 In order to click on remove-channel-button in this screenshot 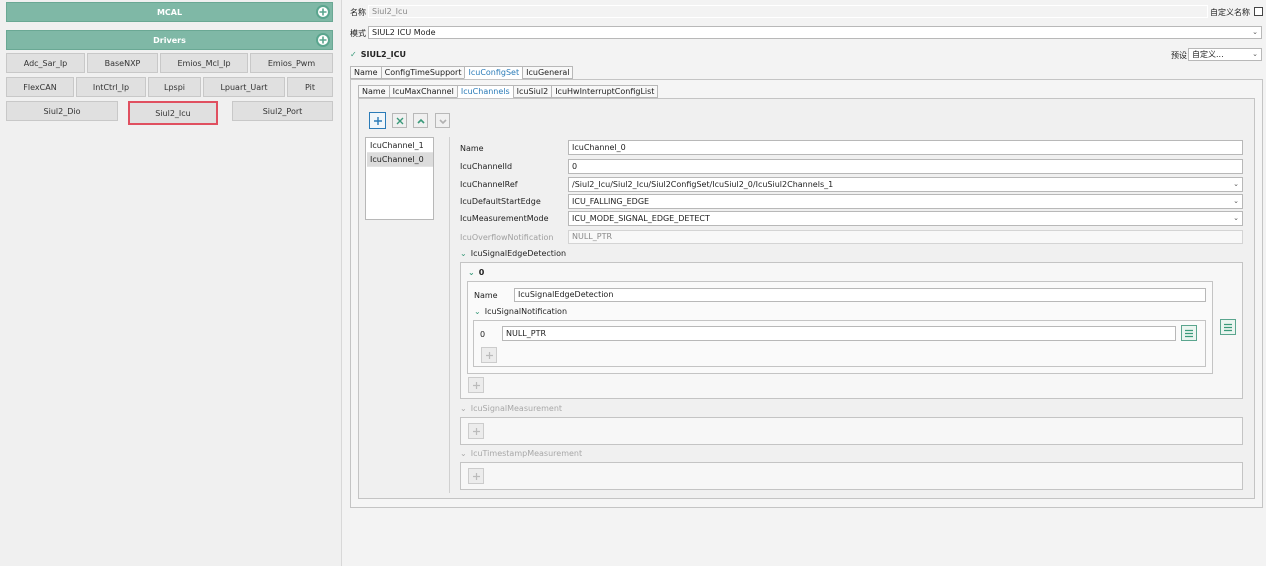, I will do `click(399, 120)`.